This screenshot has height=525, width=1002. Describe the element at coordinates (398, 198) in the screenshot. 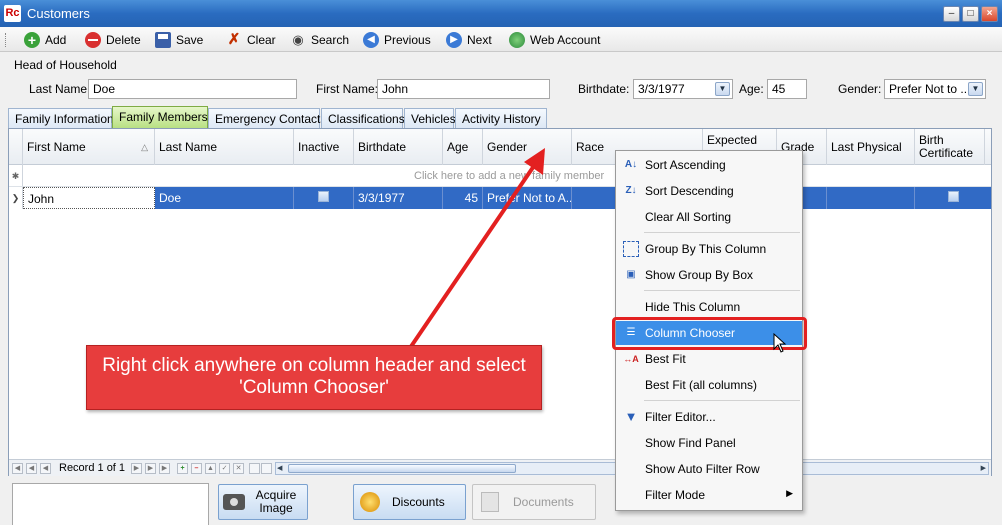

I see `cell-birthdate: 3/3/1977` at that location.